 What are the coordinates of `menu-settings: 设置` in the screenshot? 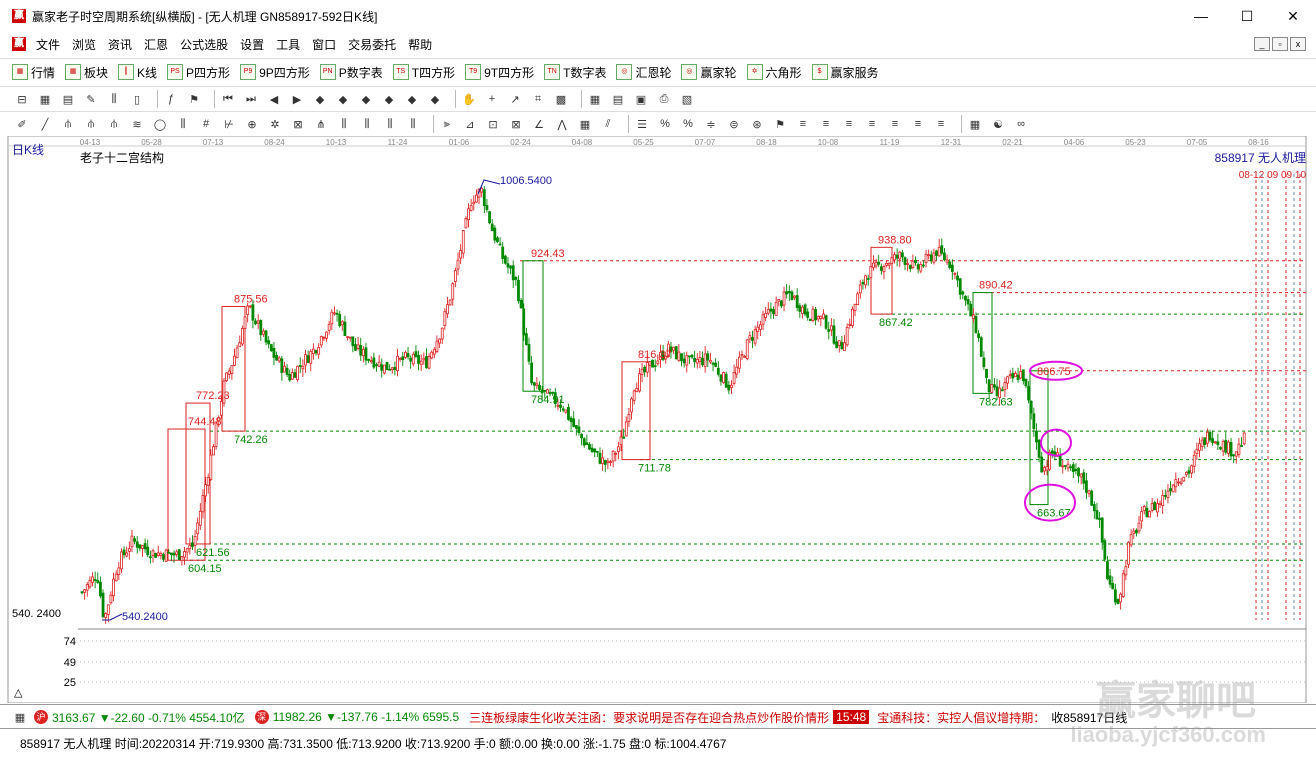 It's located at (252, 44).